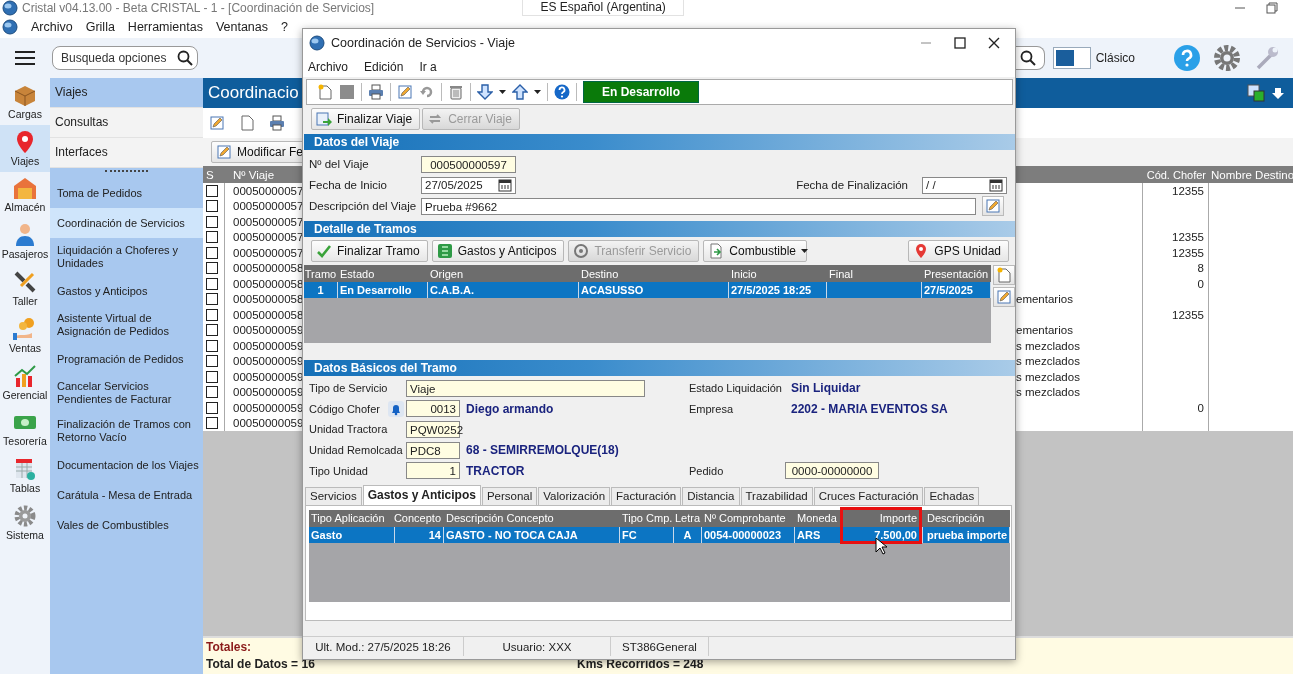  What do you see at coordinates (1227, 58) in the screenshot?
I see `settings-icon` at bounding box center [1227, 58].